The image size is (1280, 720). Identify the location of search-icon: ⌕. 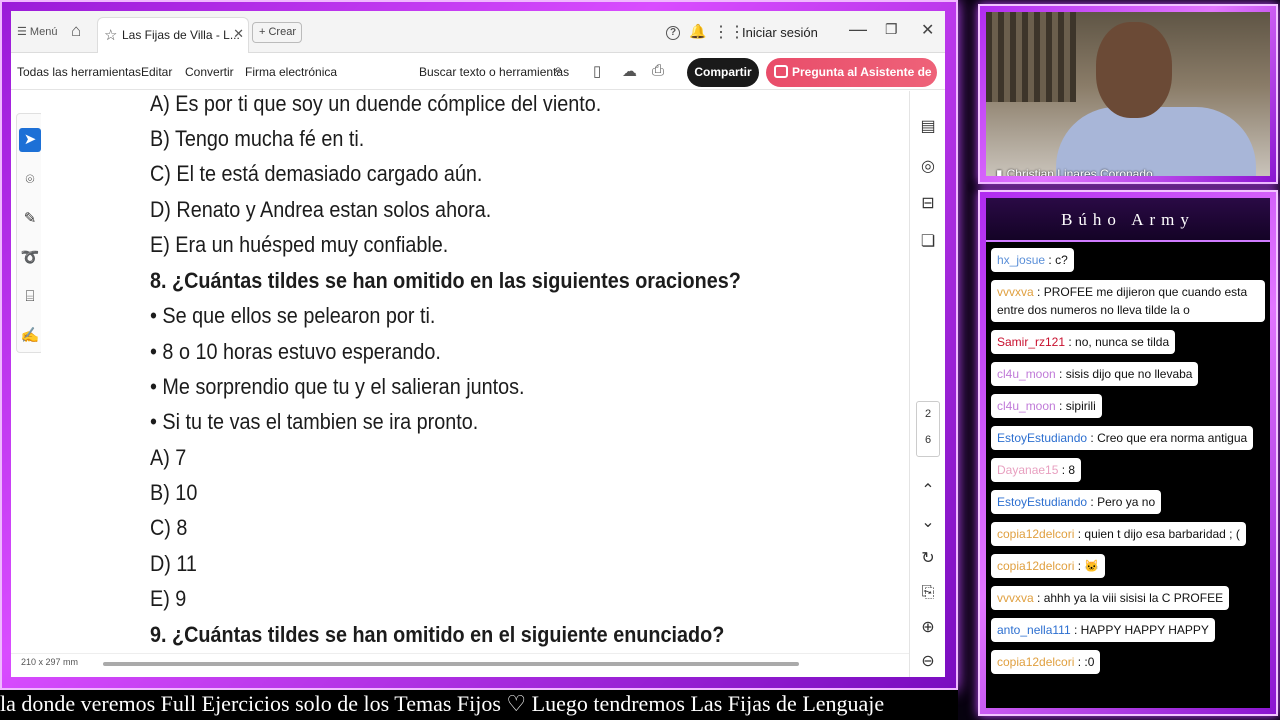
(558, 69).